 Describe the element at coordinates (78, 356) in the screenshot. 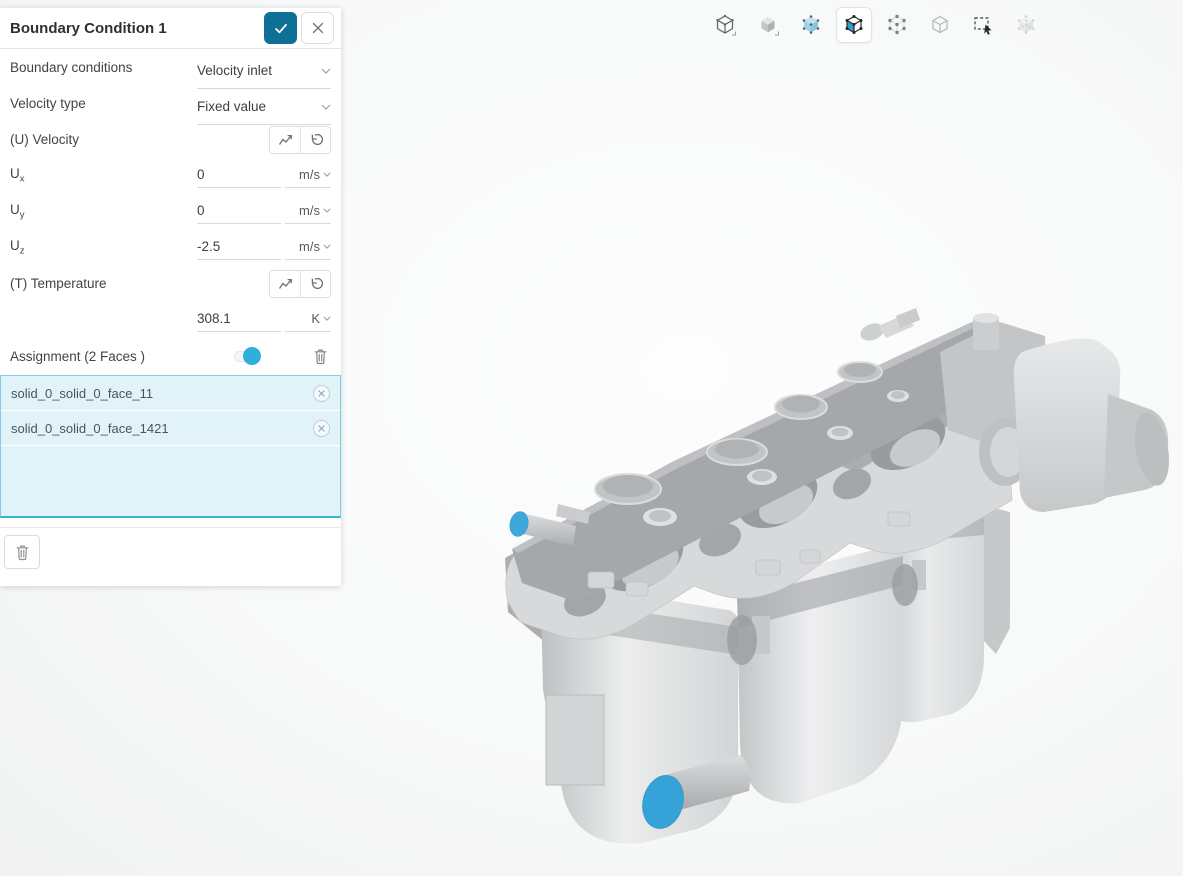

I see `assignment-label: Assignment (2 Faces )` at that location.